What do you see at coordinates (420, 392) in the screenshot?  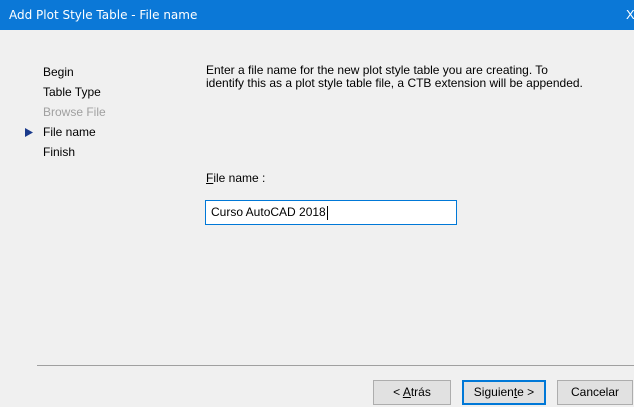 I see `back-button-suffix: trás` at bounding box center [420, 392].